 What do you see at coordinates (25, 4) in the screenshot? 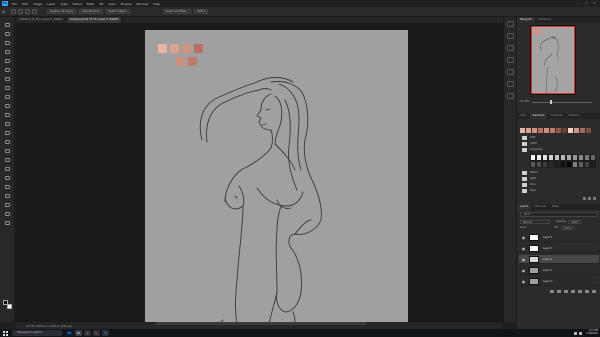
I see `menu-item-edit: Edit` at bounding box center [25, 4].